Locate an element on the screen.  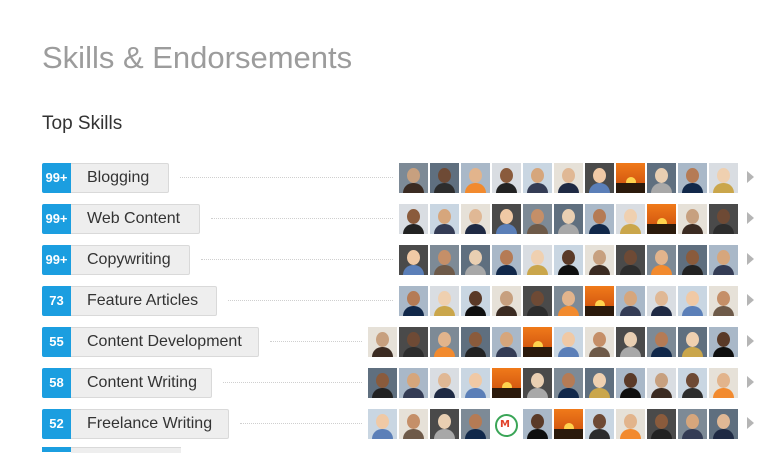
skill-name-pill: Copywriting is located at coordinates (130, 260).